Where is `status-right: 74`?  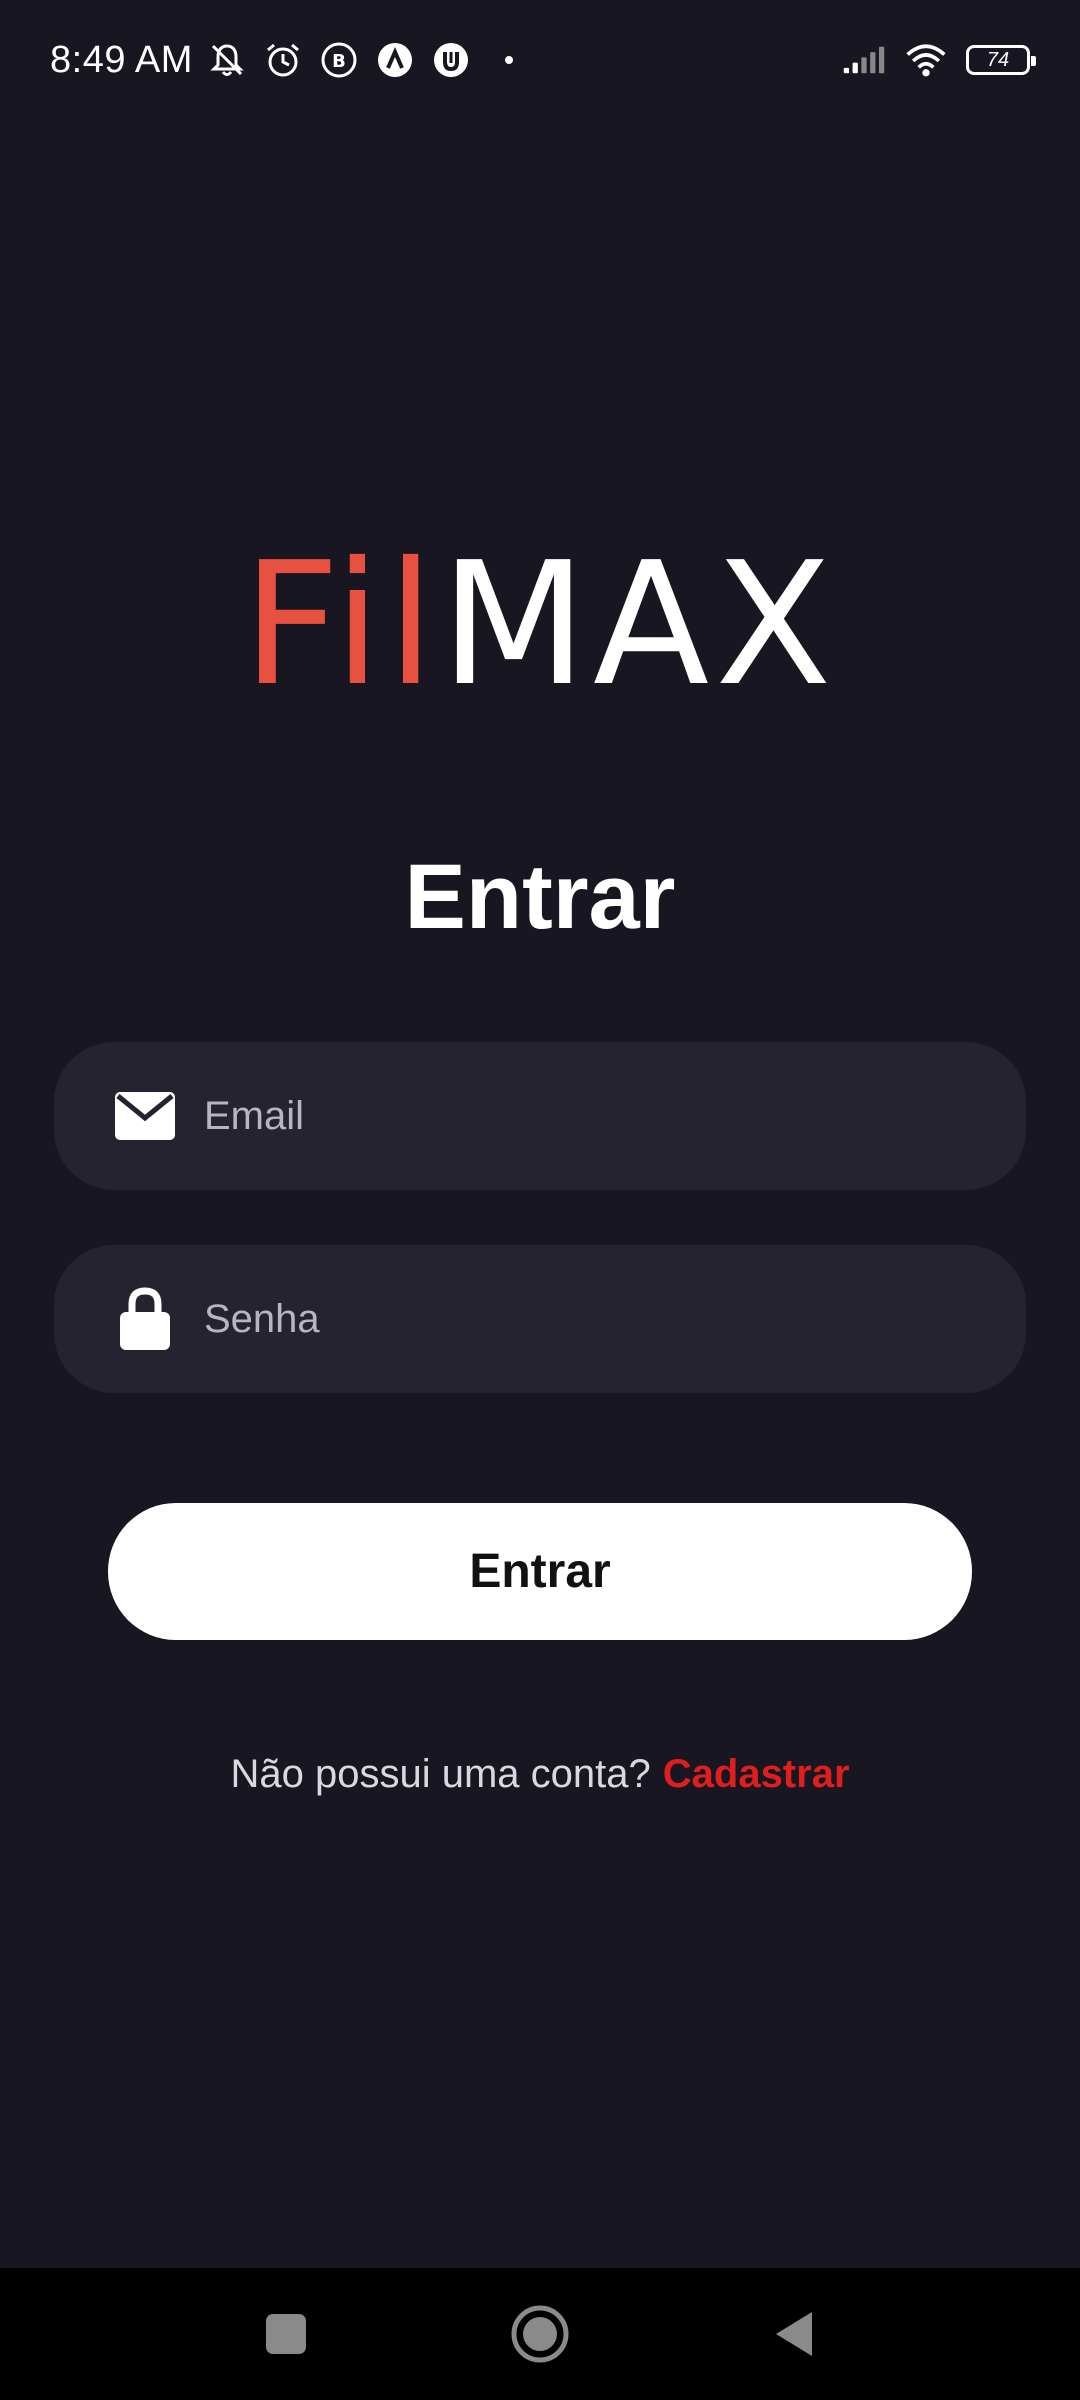
status-right: 74 is located at coordinates (939, 60).